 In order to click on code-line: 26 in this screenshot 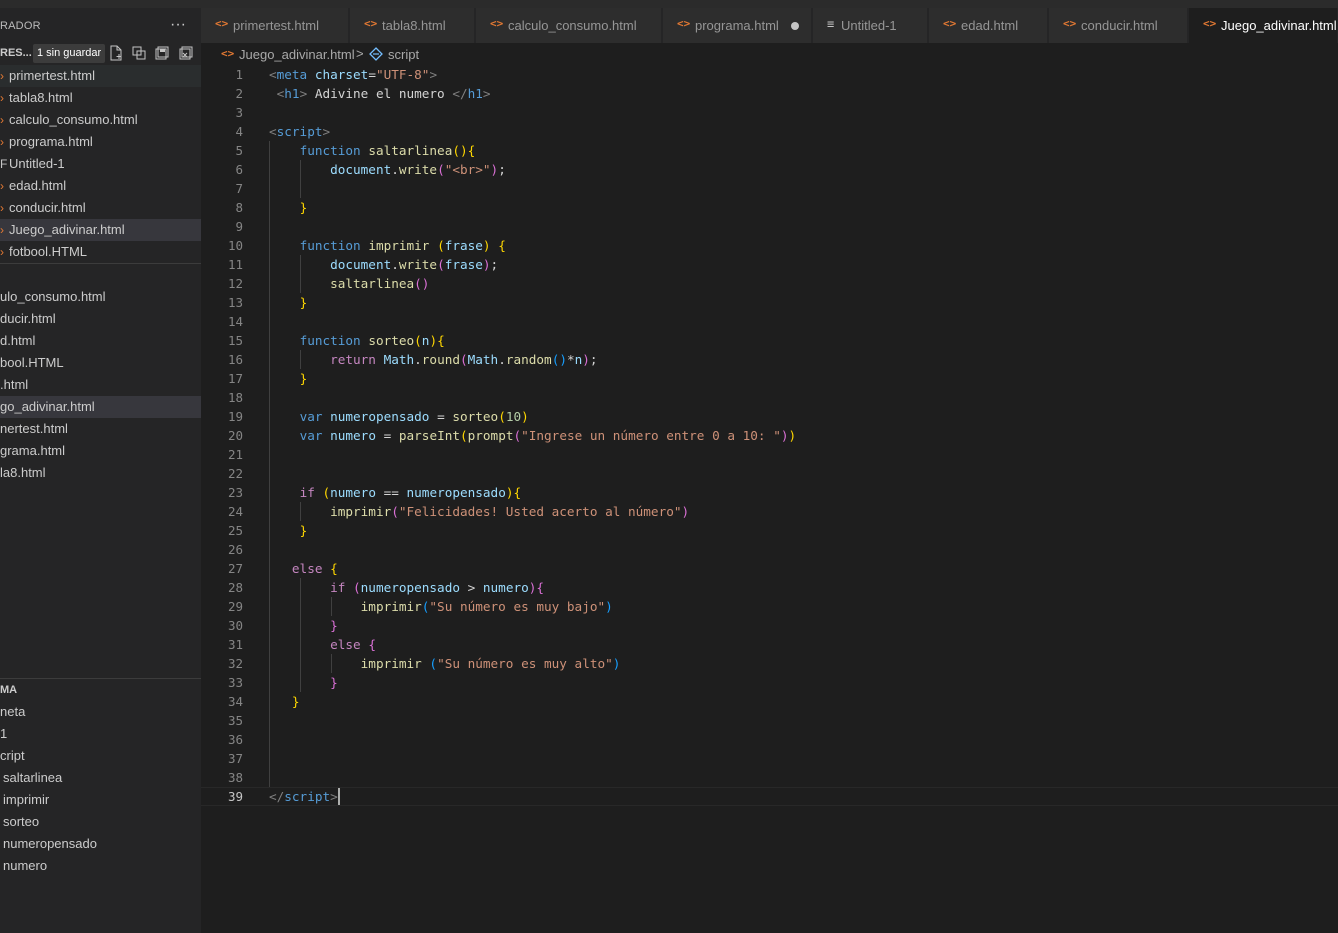, I will do `click(769, 549)`.